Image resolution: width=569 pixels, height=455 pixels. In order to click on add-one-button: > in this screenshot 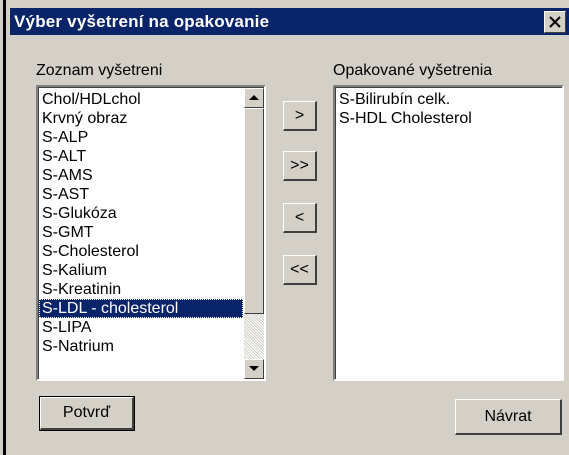, I will do `click(300, 116)`.